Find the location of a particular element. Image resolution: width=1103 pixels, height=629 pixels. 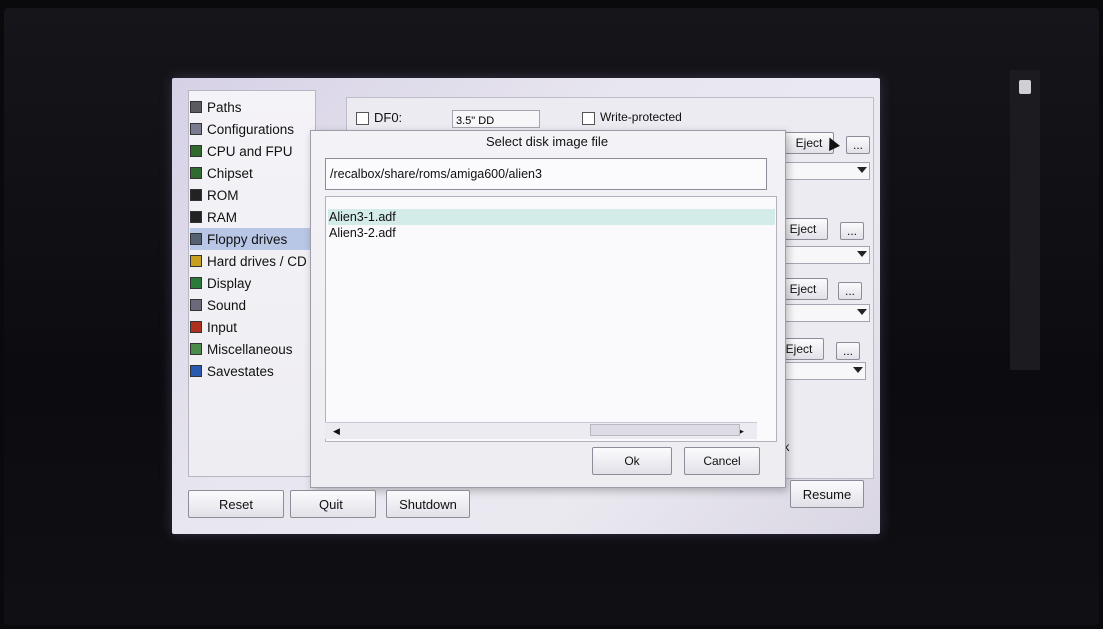

sidebar-item-label: Configurations is located at coordinates (251, 129).